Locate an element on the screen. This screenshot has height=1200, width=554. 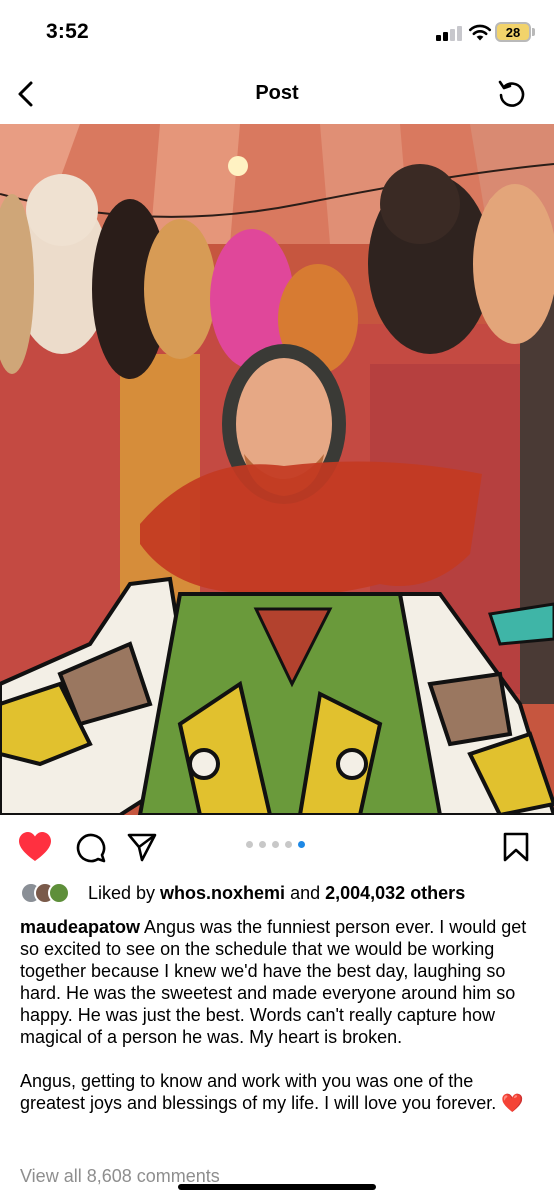
refresh-icon is located at coordinates (512, 94).